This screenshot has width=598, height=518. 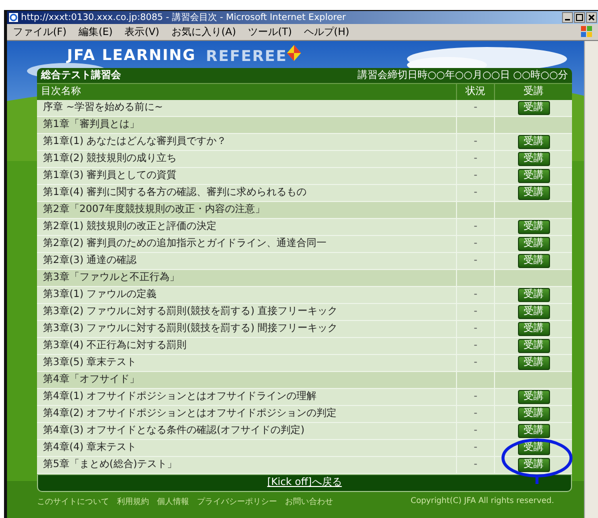 I want to click on column-header: 目次名称, so click(x=61, y=92).